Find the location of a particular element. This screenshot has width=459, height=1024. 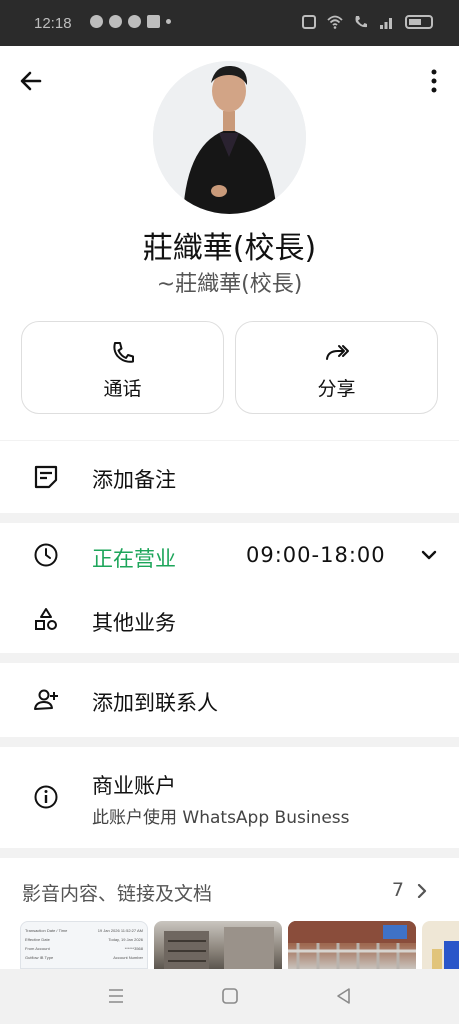

phone-icon is located at coordinates (123, 352).